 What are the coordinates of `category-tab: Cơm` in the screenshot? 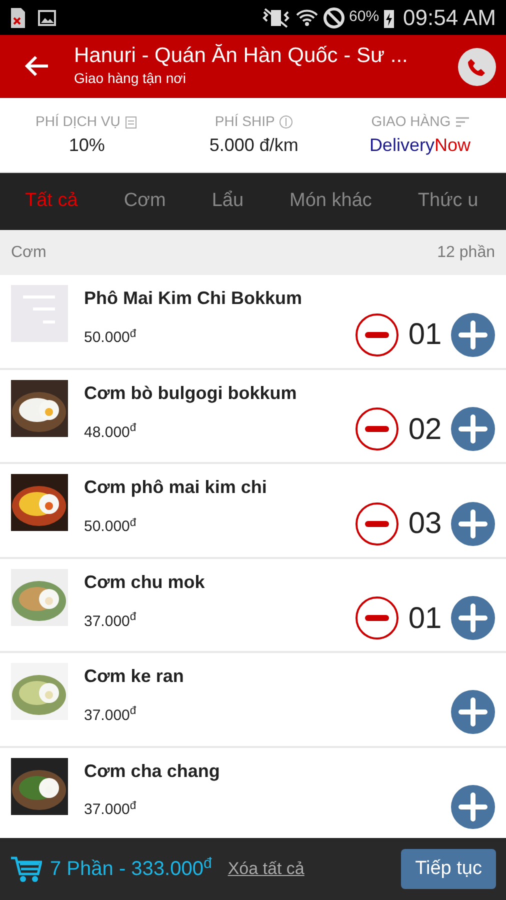 It's located at (145, 201).